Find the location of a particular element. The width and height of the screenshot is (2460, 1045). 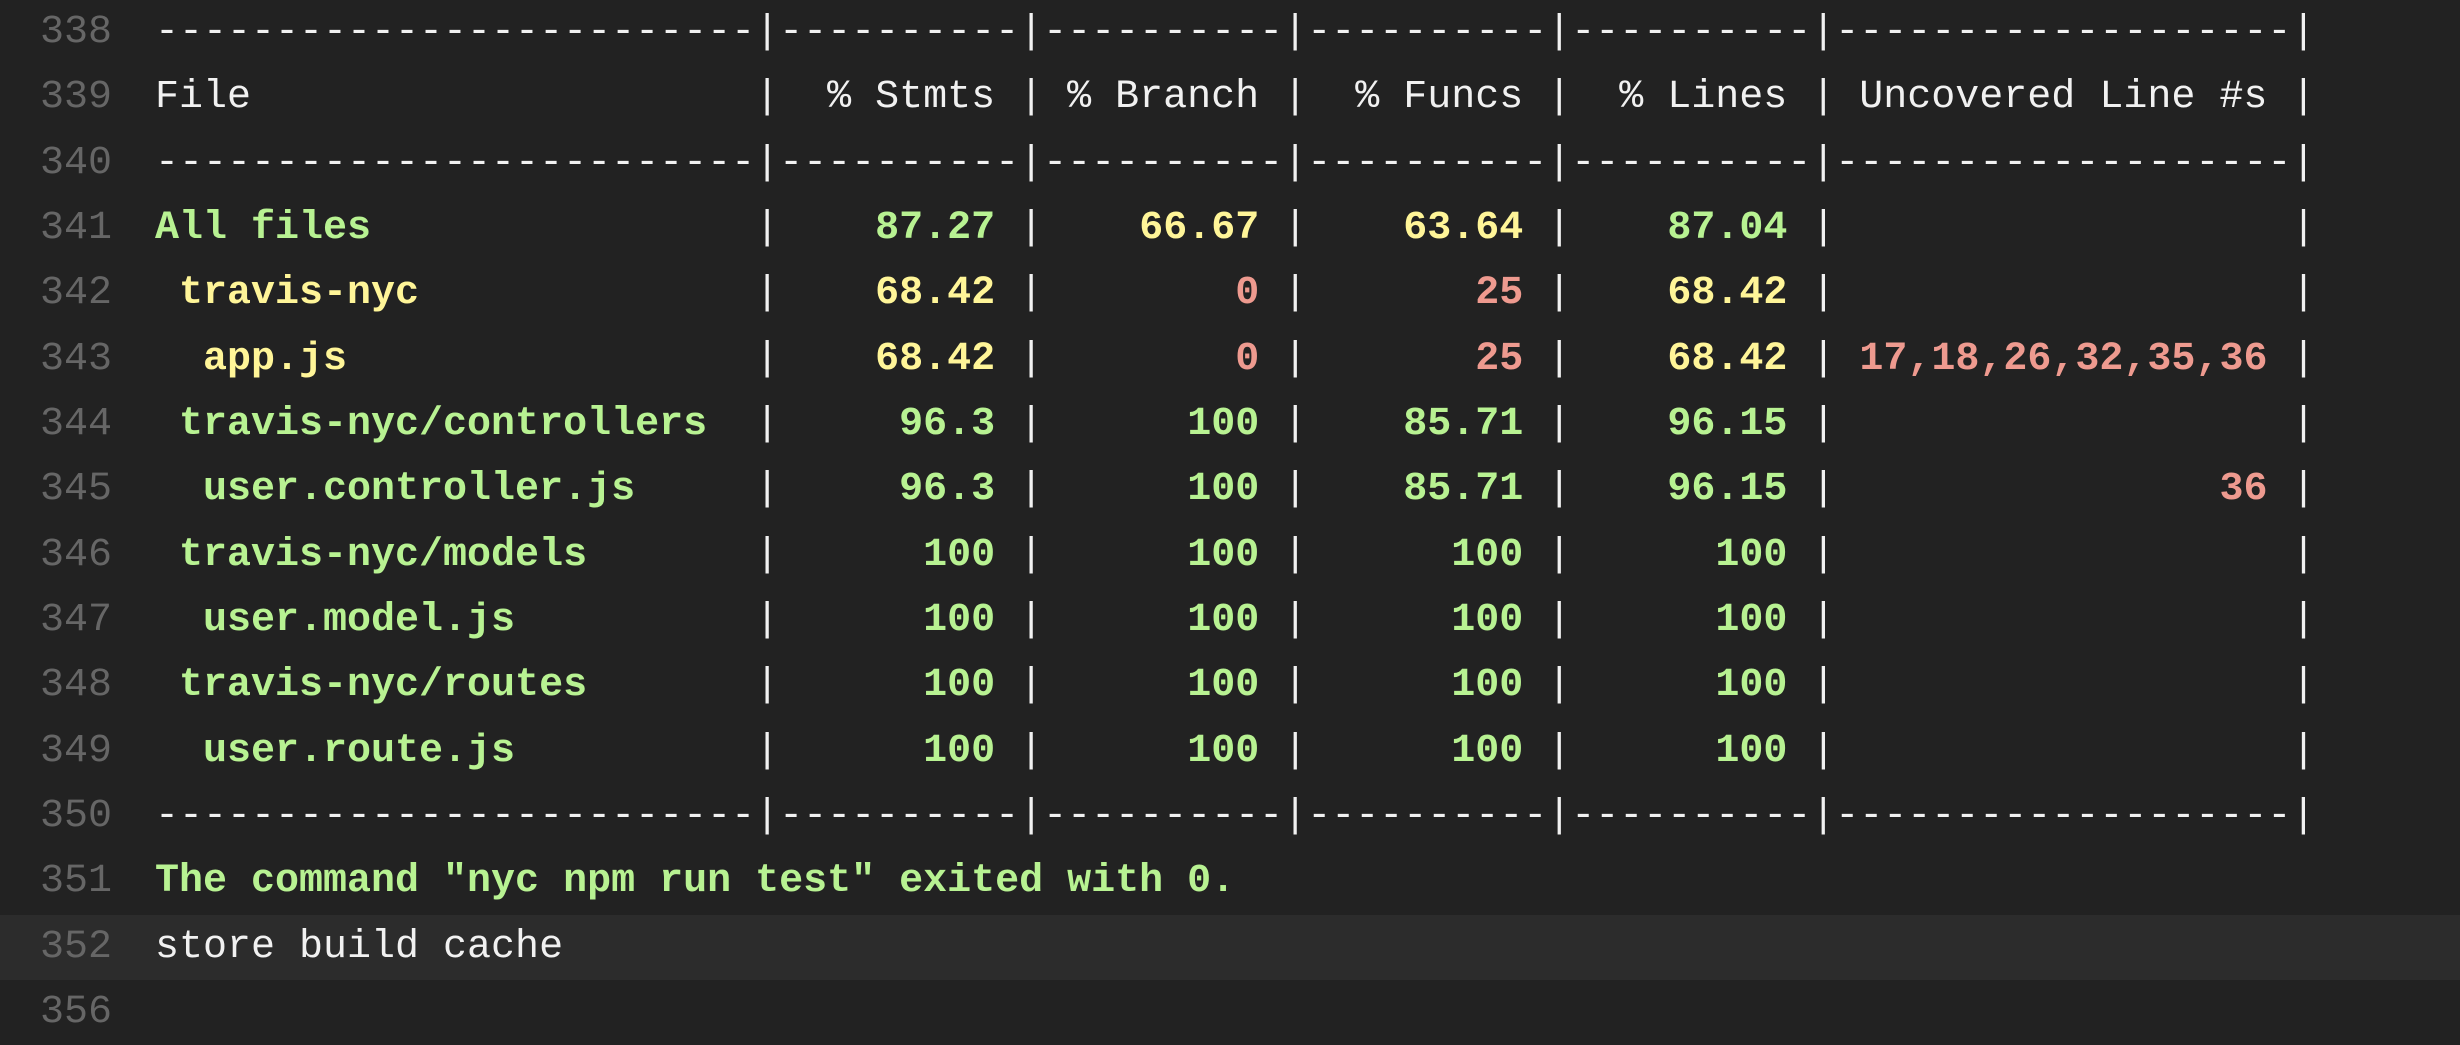

line-number: 348 is located at coordinates (56, 685).